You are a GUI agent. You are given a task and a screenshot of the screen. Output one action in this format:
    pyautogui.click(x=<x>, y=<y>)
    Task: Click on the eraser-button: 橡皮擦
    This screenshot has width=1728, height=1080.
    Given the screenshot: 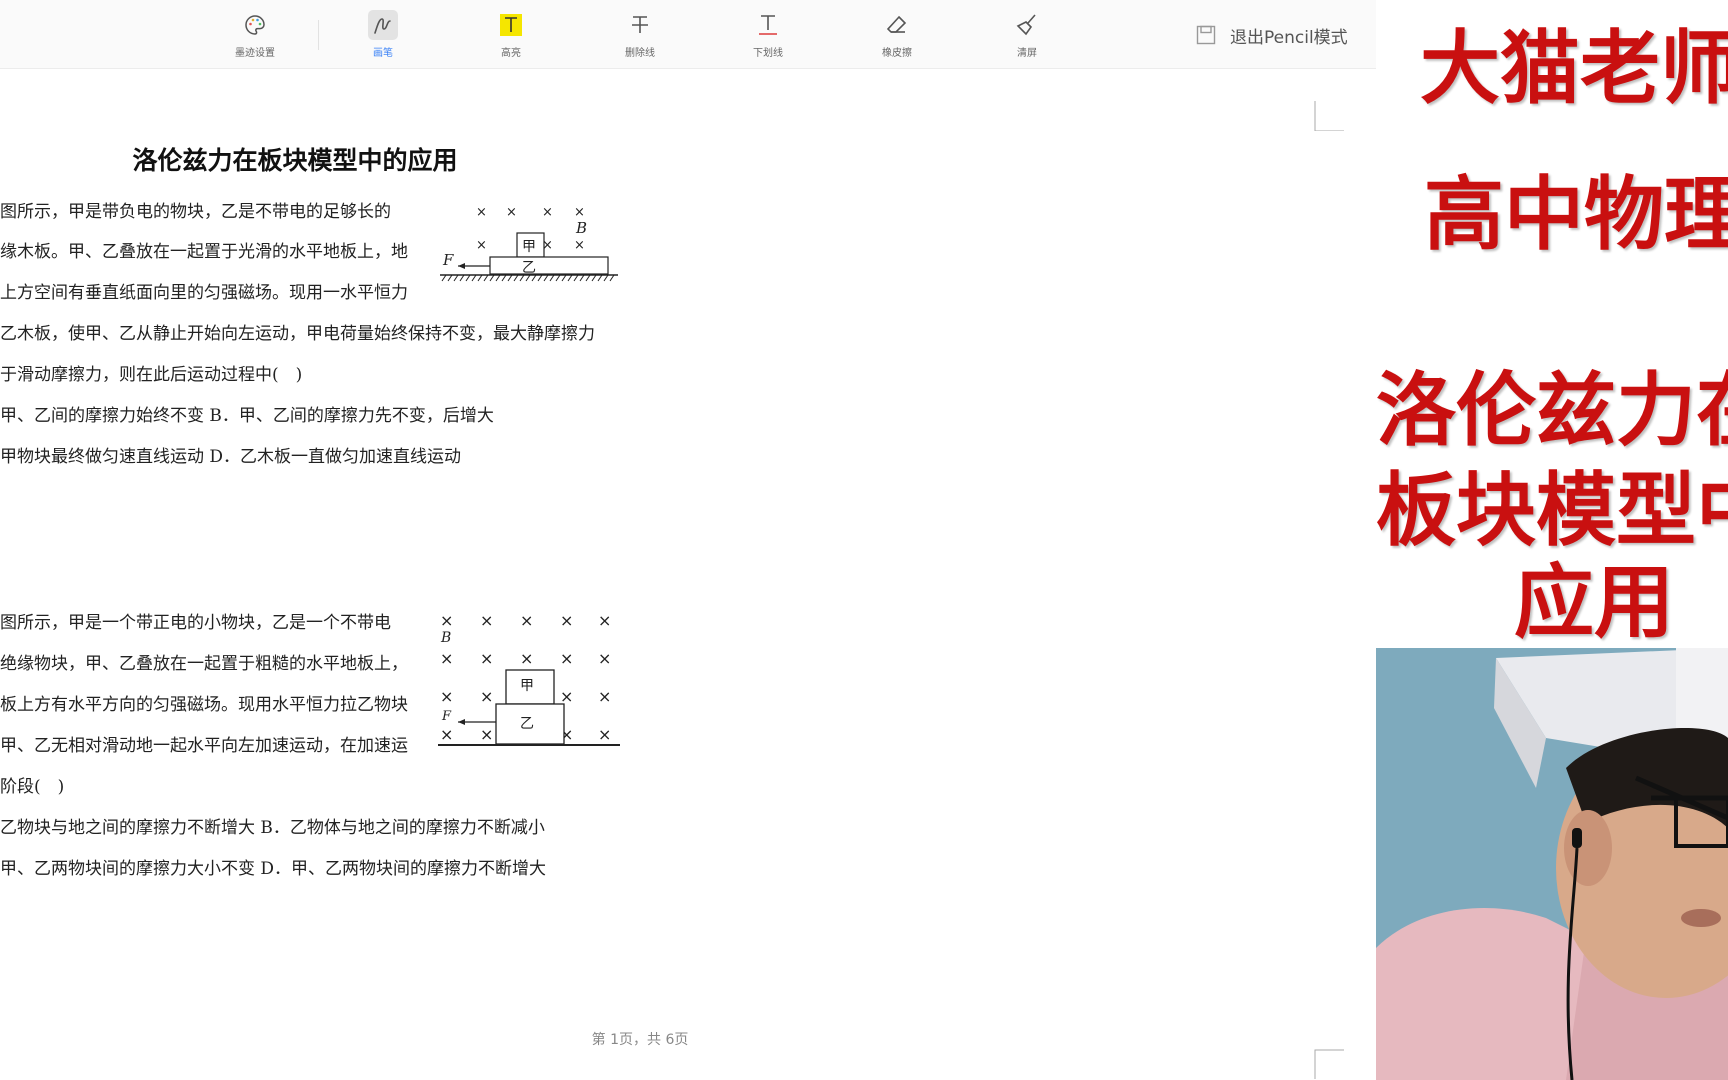 What is the action you would take?
    pyautogui.click(x=897, y=34)
    